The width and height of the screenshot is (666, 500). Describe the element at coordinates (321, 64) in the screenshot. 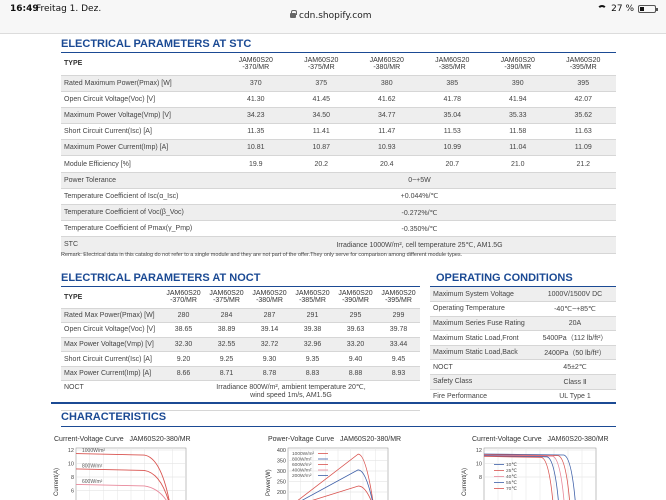

I see `model-header: JAM60S20 -375/MR` at that location.